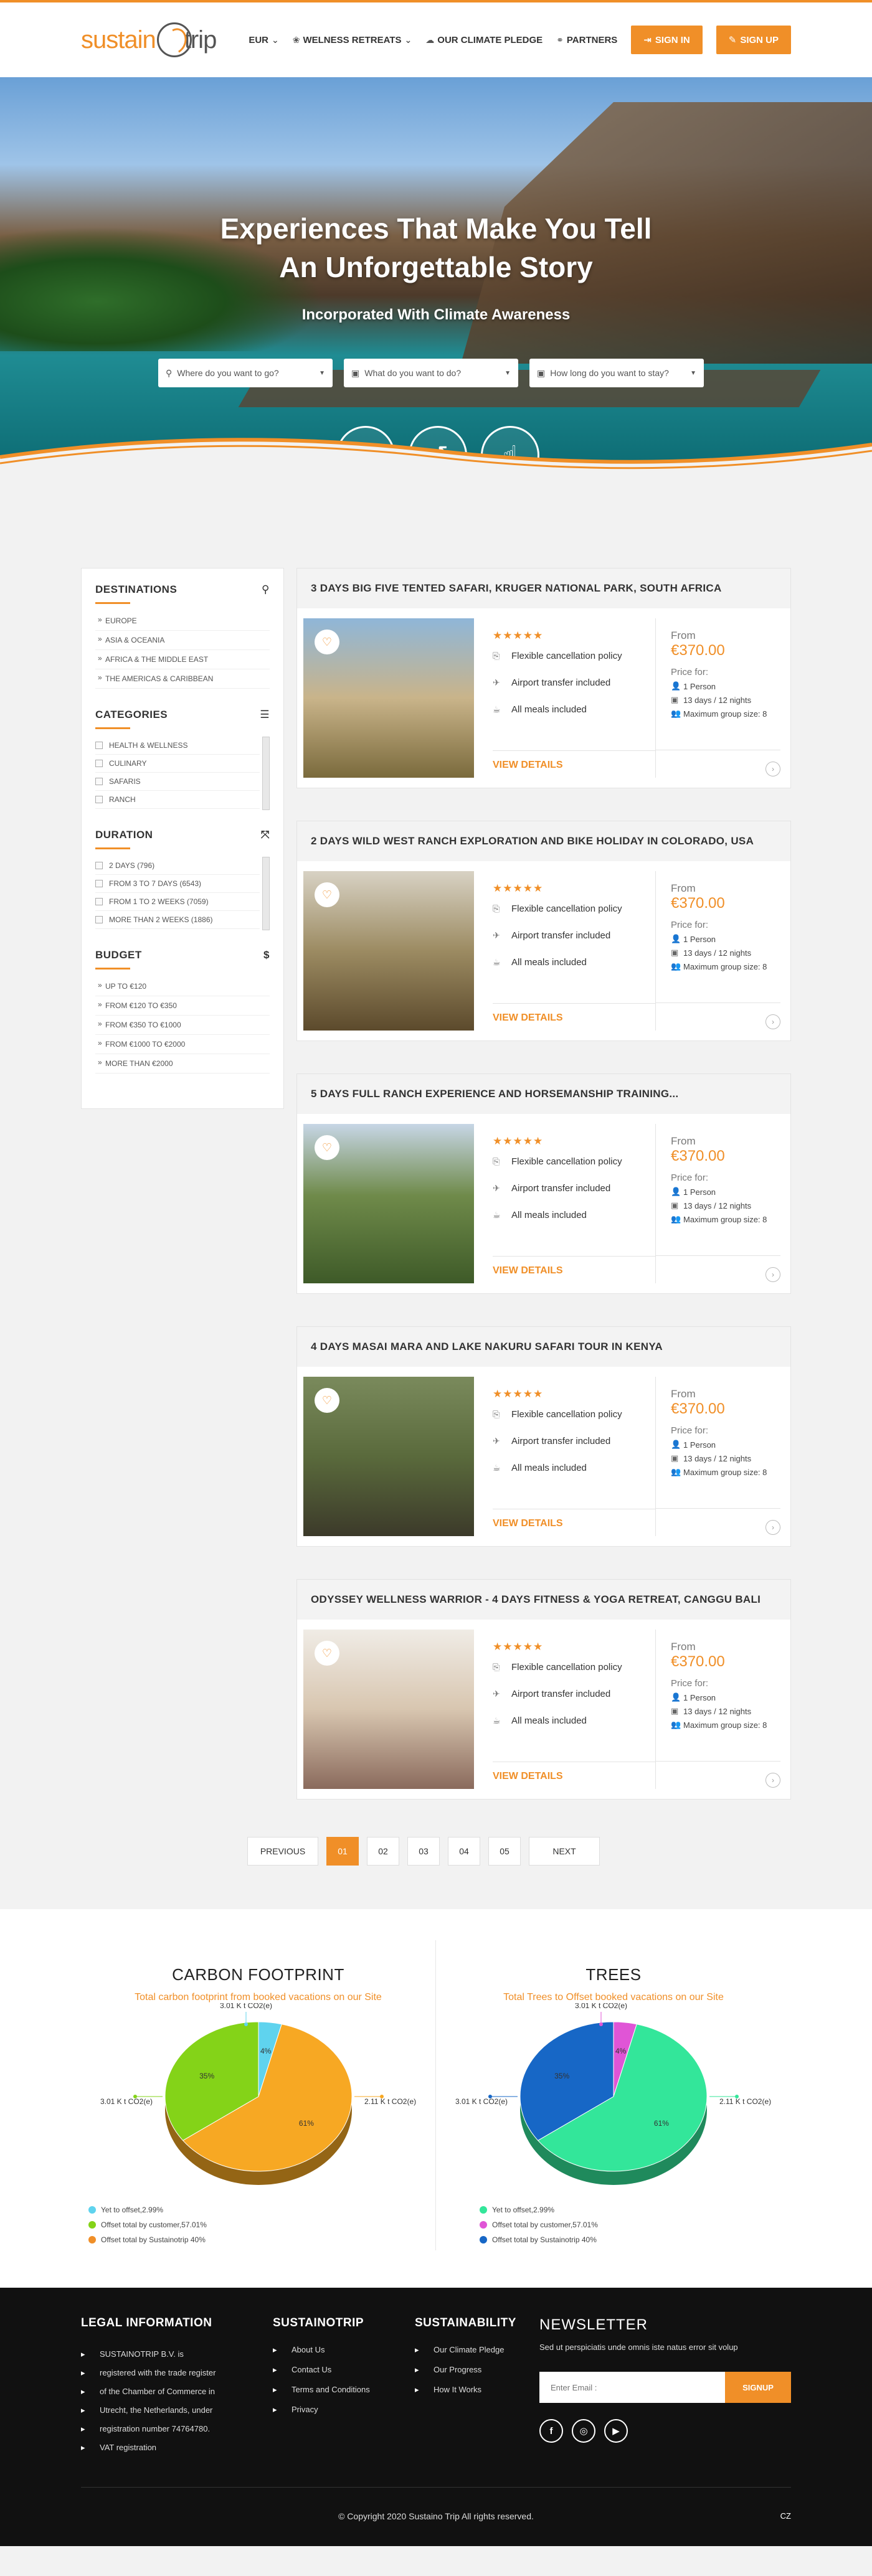  What do you see at coordinates (390, 2101) in the screenshot?
I see `pie-callout-label: 2.11 K t CO2(e)` at bounding box center [390, 2101].